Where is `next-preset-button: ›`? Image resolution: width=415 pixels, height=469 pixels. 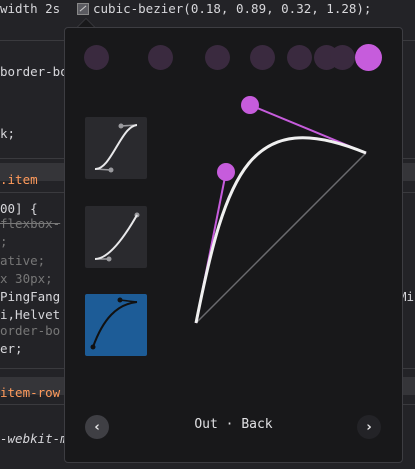 next-preset-button: › is located at coordinates (369, 427).